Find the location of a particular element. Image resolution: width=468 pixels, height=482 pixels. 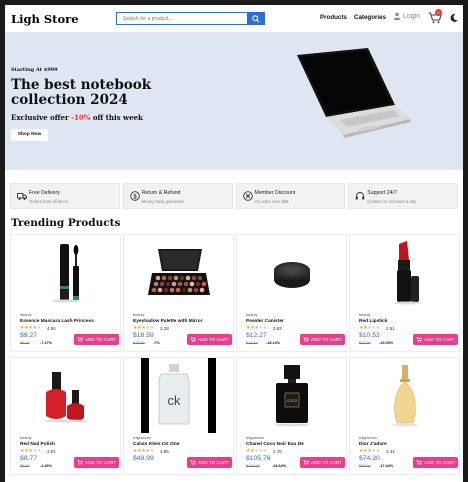

search-button is located at coordinates (256, 18).